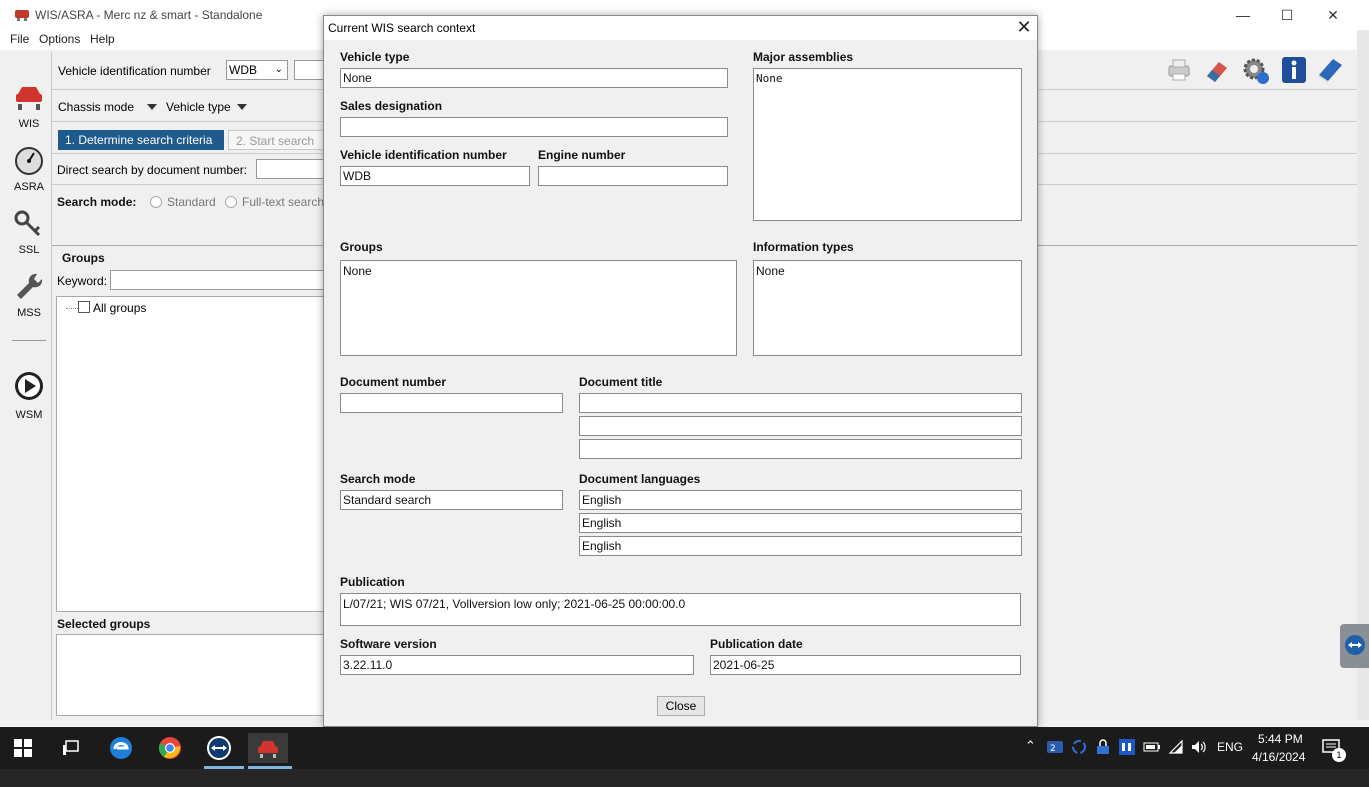 The image size is (1369, 787). Describe the element at coordinates (121, 748) in the screenshot. I see `edge-browser-icon` at that location.